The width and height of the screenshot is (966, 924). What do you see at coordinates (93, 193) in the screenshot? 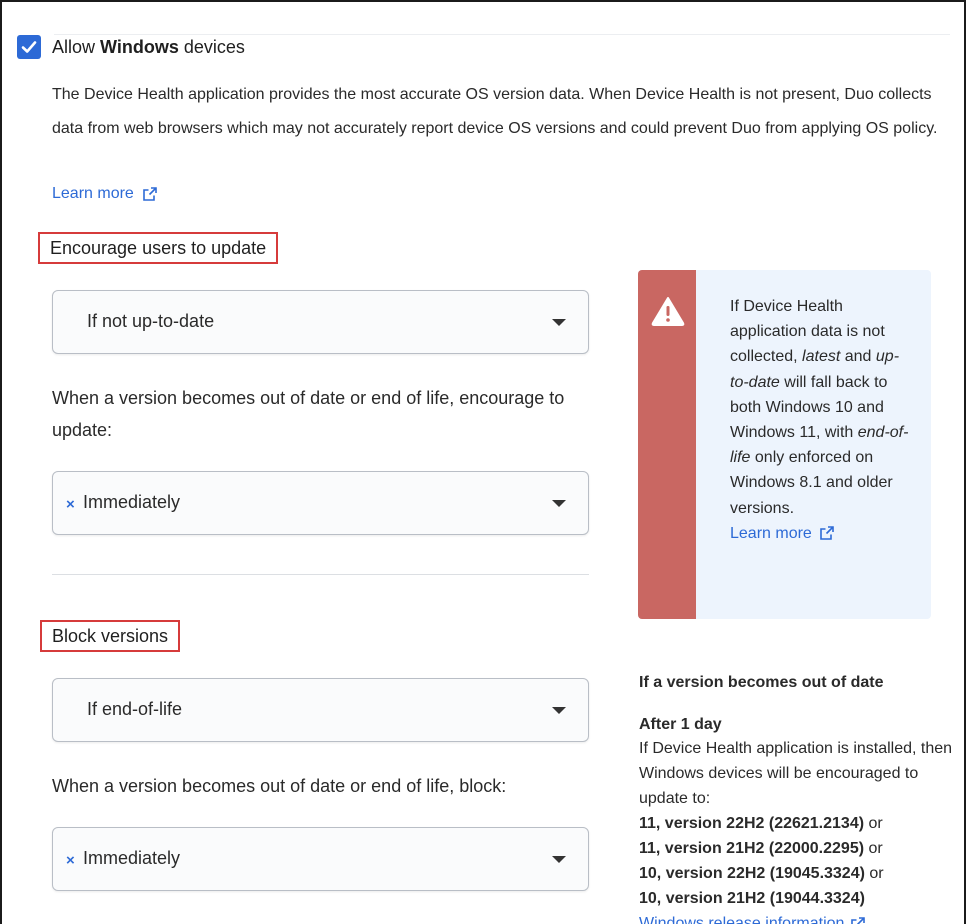
I see `learn-more-label: Learn more` at bounding box center [93, 193].